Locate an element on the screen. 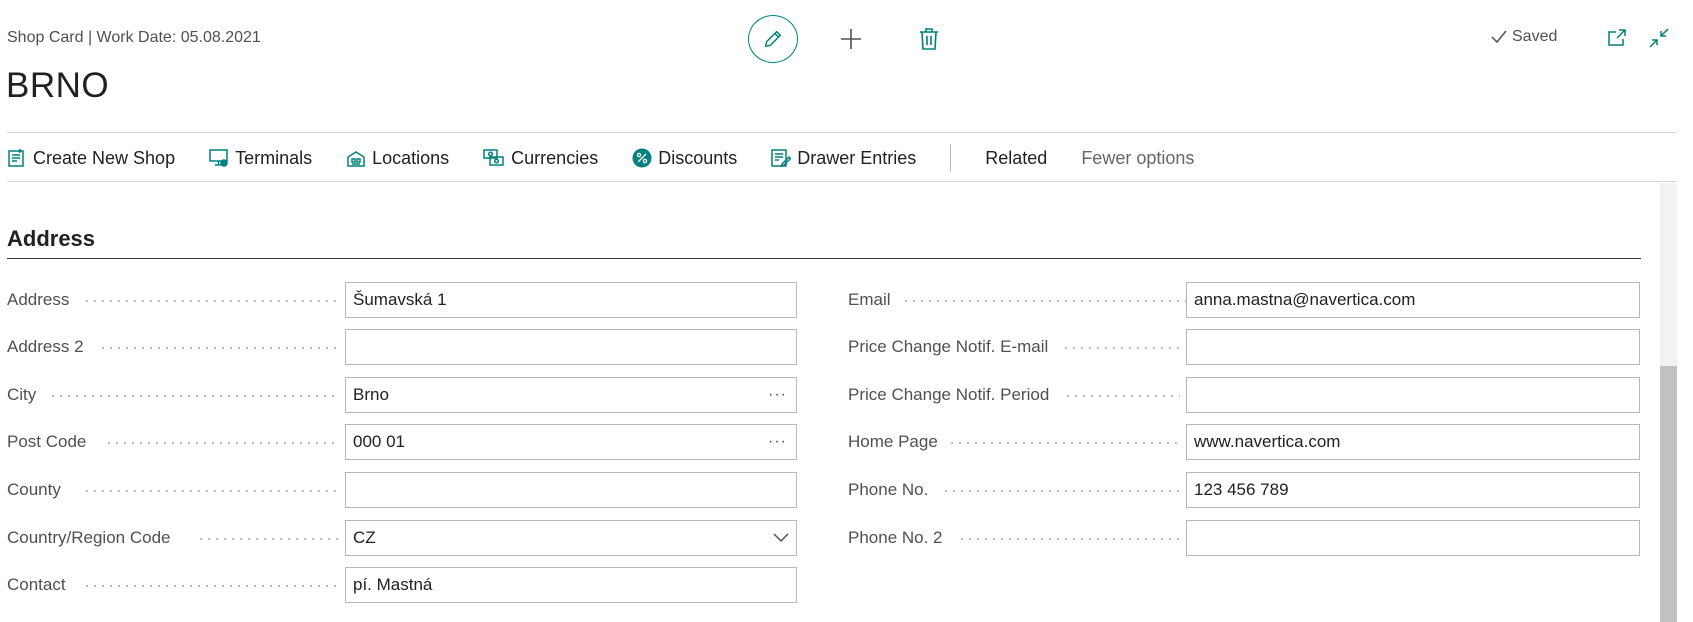 This screenshot has height=622, width=1693. phone-no-2-input is located at coordinates (1413, 538).